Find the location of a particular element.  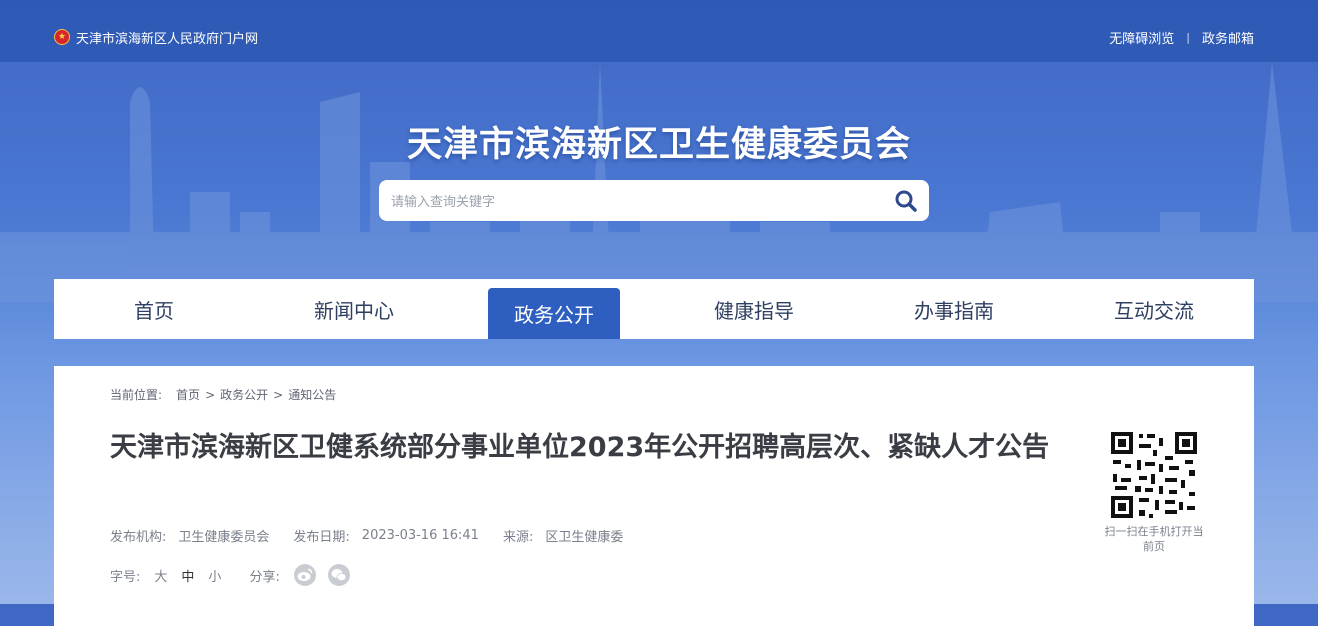

date-value: 2023-03-16 16:41 is located at coordinates (420, 535).